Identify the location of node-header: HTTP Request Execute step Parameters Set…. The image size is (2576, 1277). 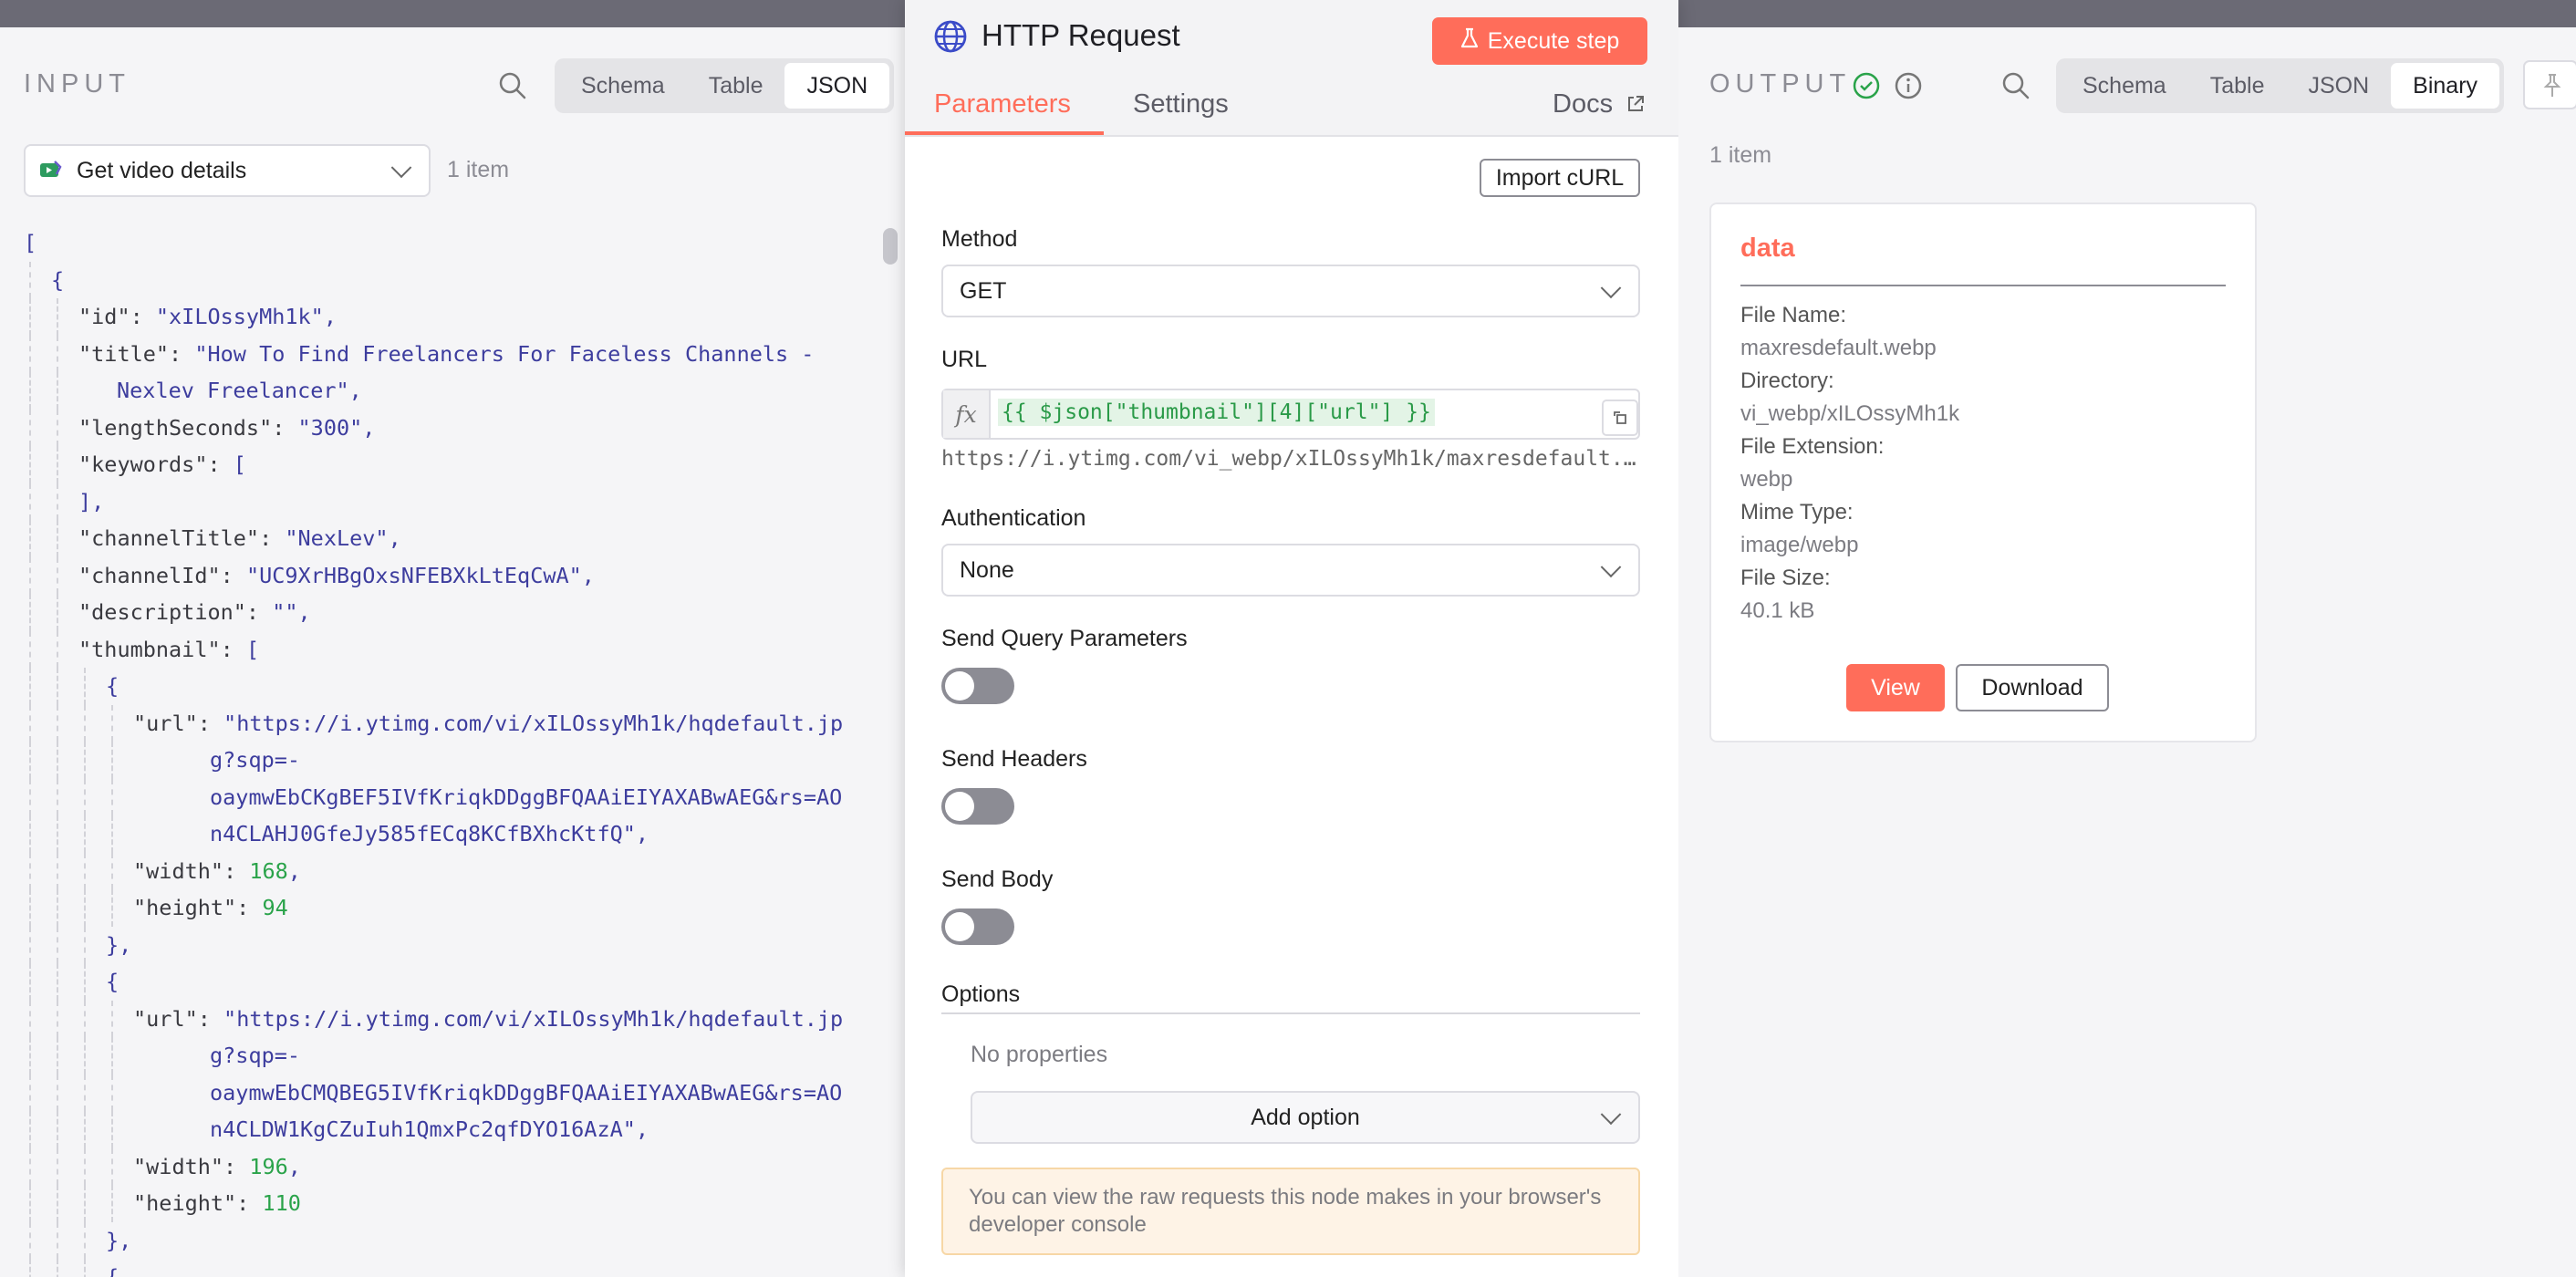
(1291, 68).